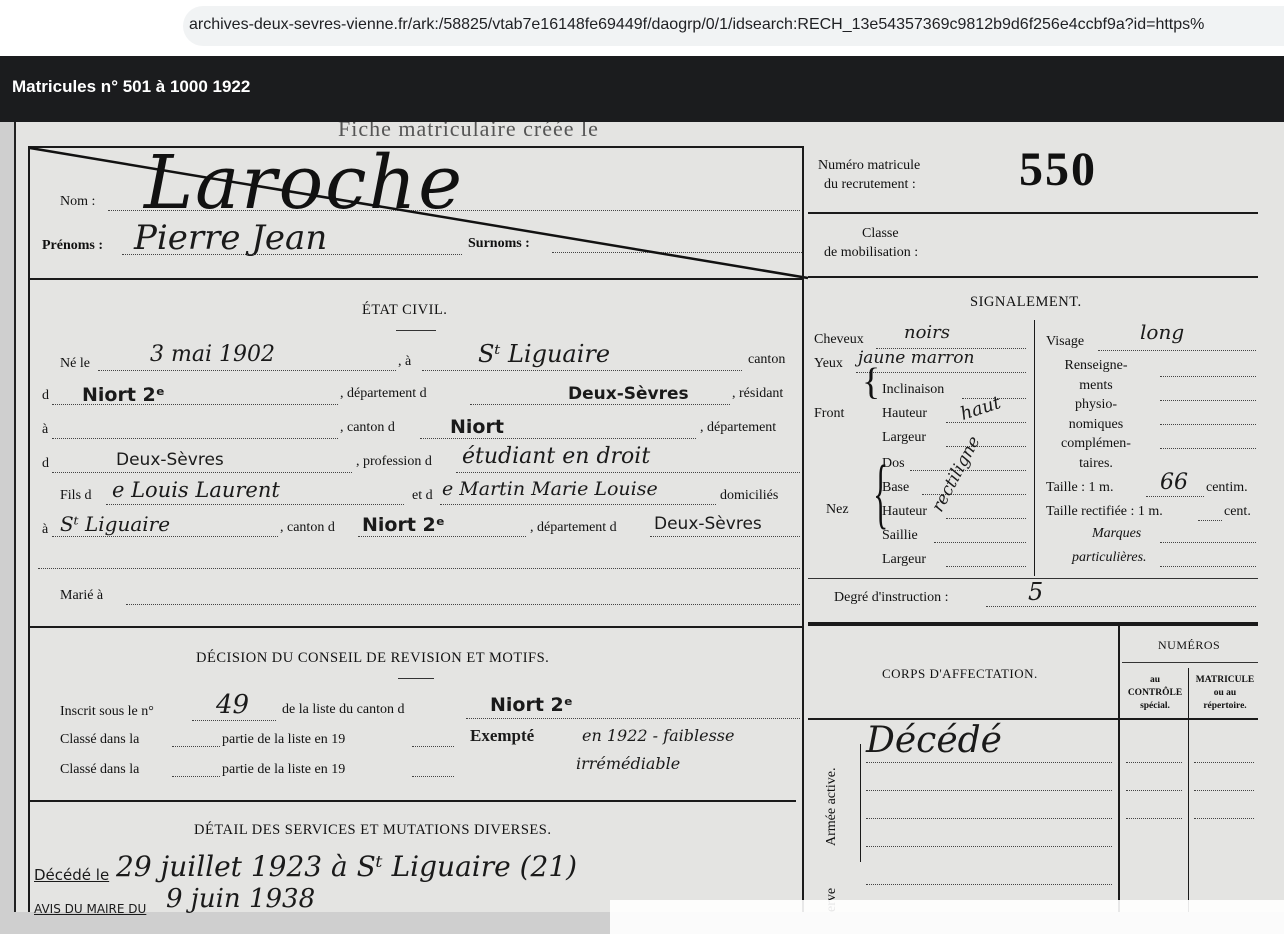 The height and width of the screenshot is (934, 1284). Describe the element at coordinates (1058, 169) in the screenshot. I see `matricule-value: 550` at that location.